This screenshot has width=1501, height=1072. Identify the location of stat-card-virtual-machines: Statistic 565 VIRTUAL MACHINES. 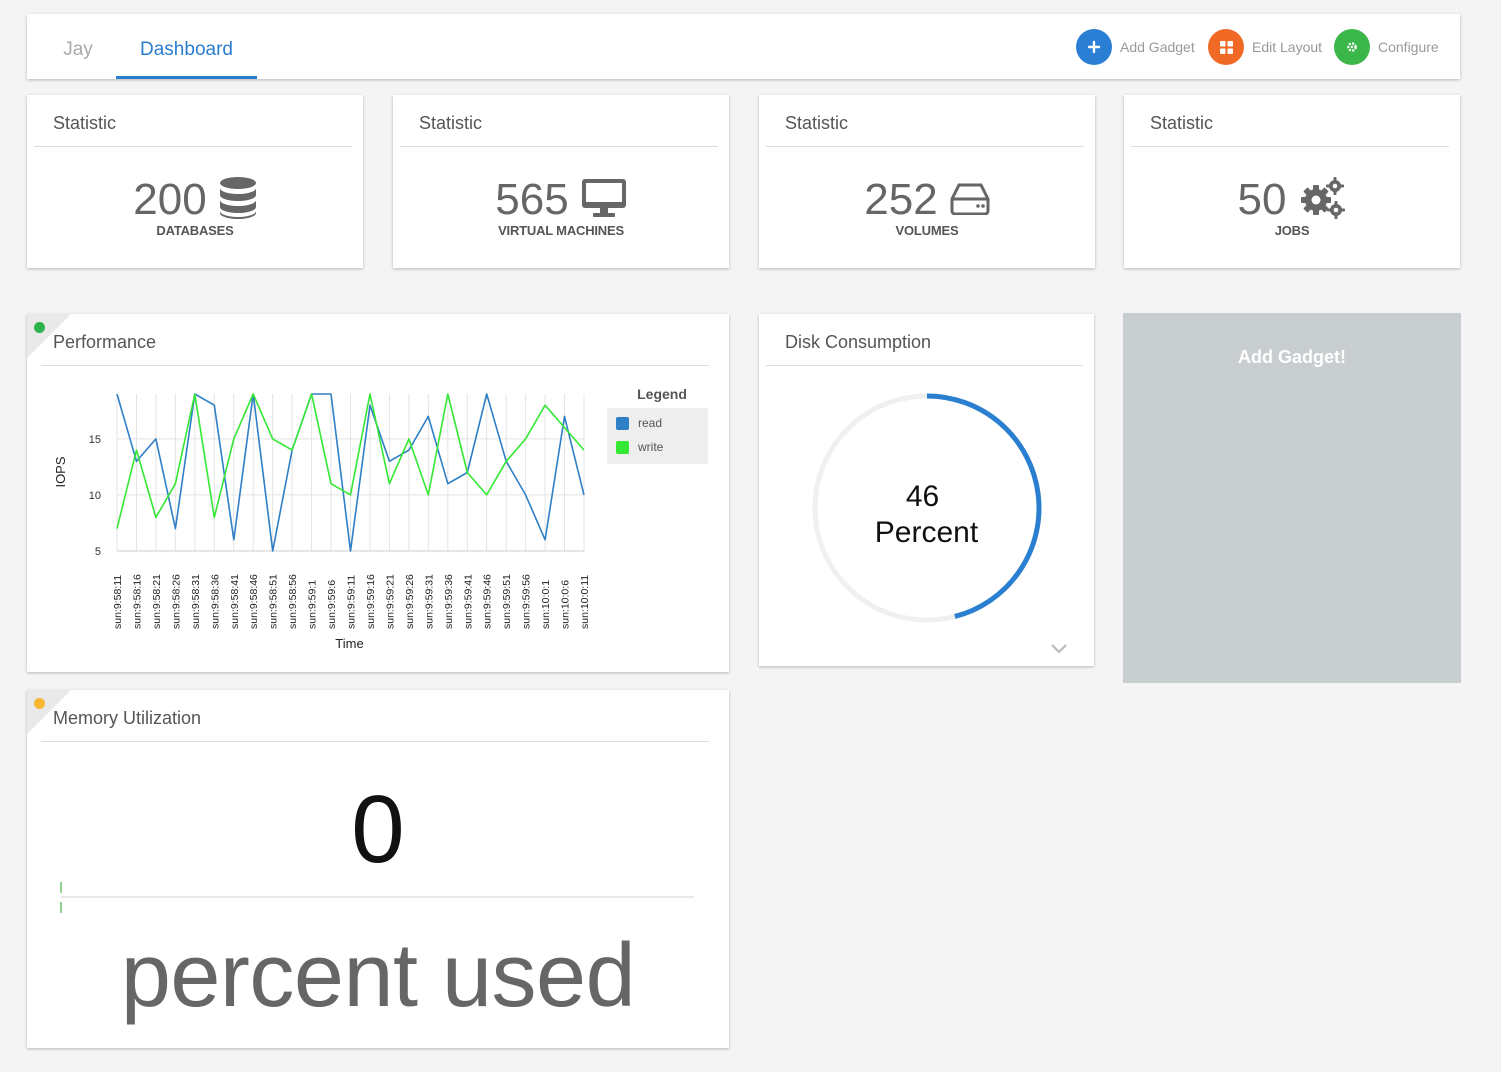
(561, 181).